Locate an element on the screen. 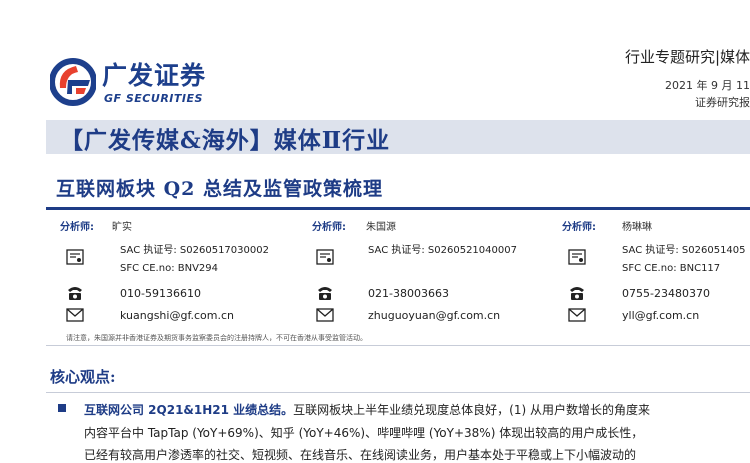 The image size is (750, 463). analyst-2-label: 分析师: is located at coordinates (329, 227).